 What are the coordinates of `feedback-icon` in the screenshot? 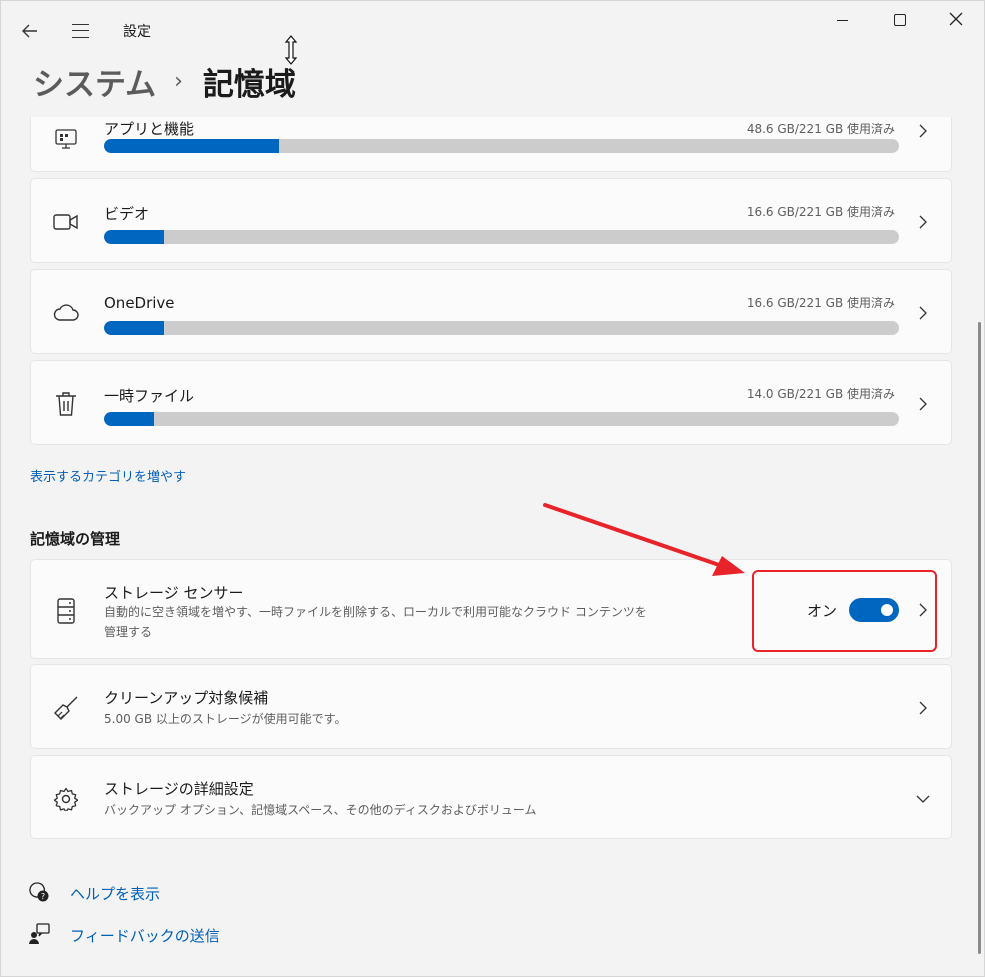 It's located at (39, 933).